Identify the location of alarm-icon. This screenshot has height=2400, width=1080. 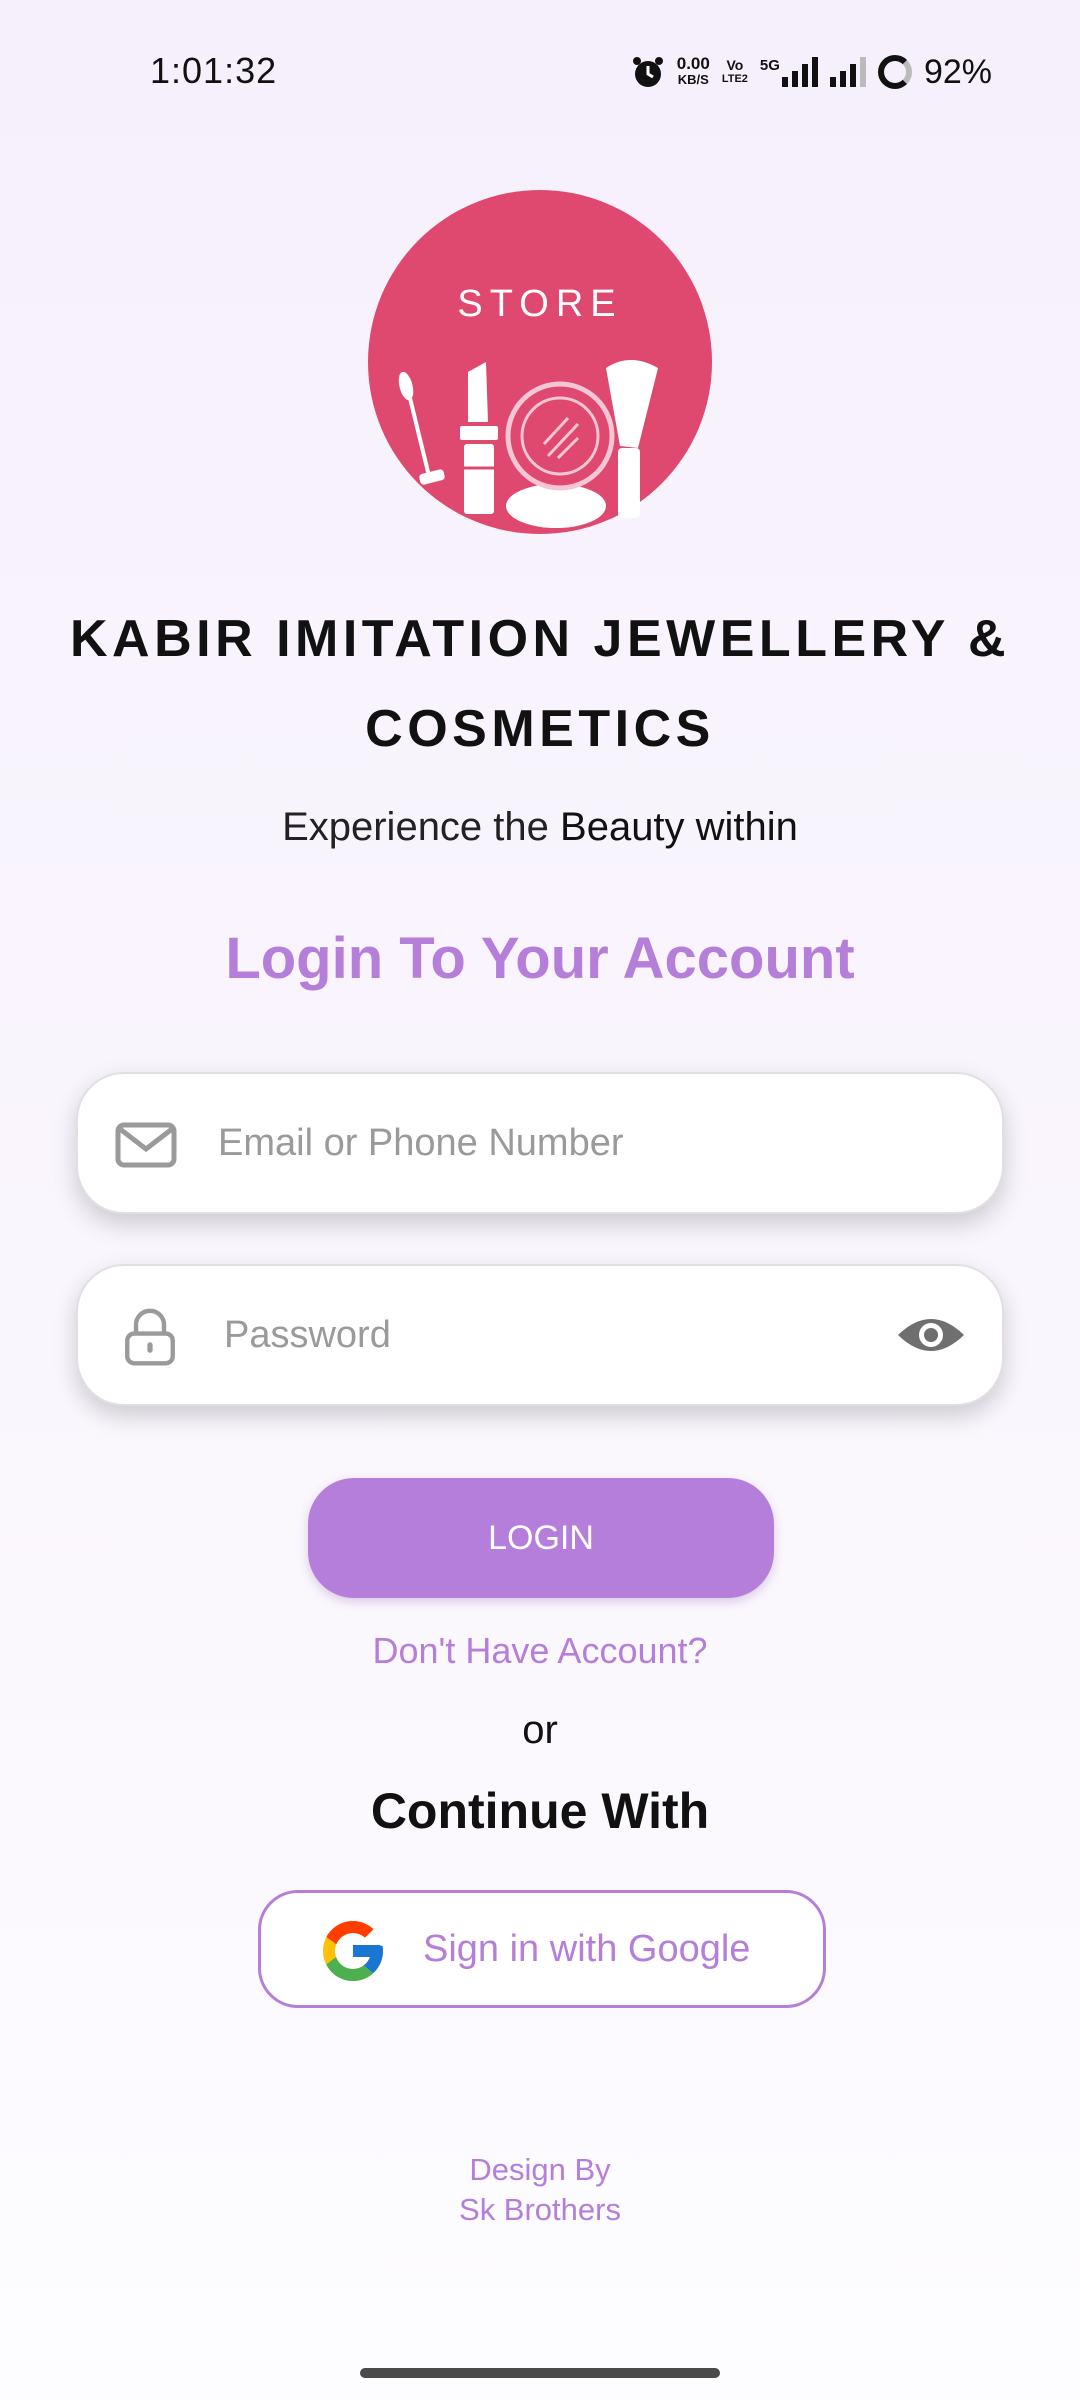
(647, 72).